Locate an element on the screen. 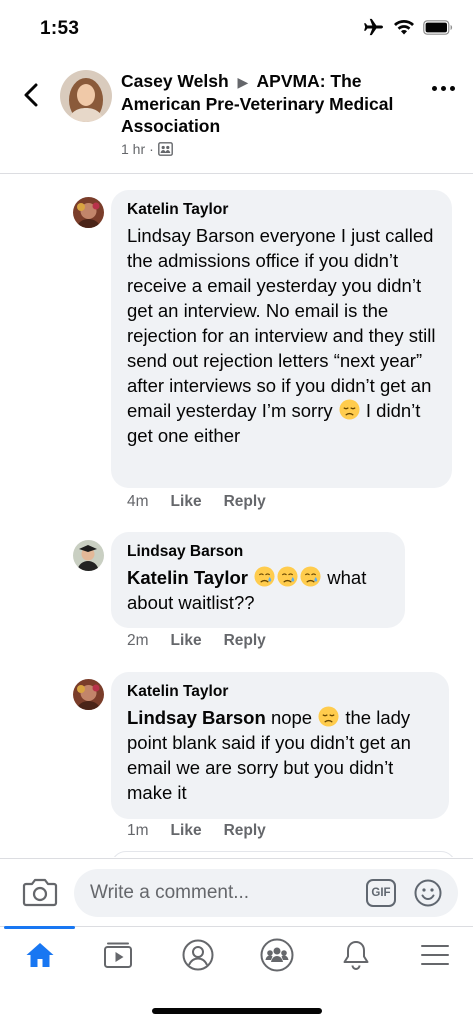  tab-notifications is located at coordinates (355, 955).